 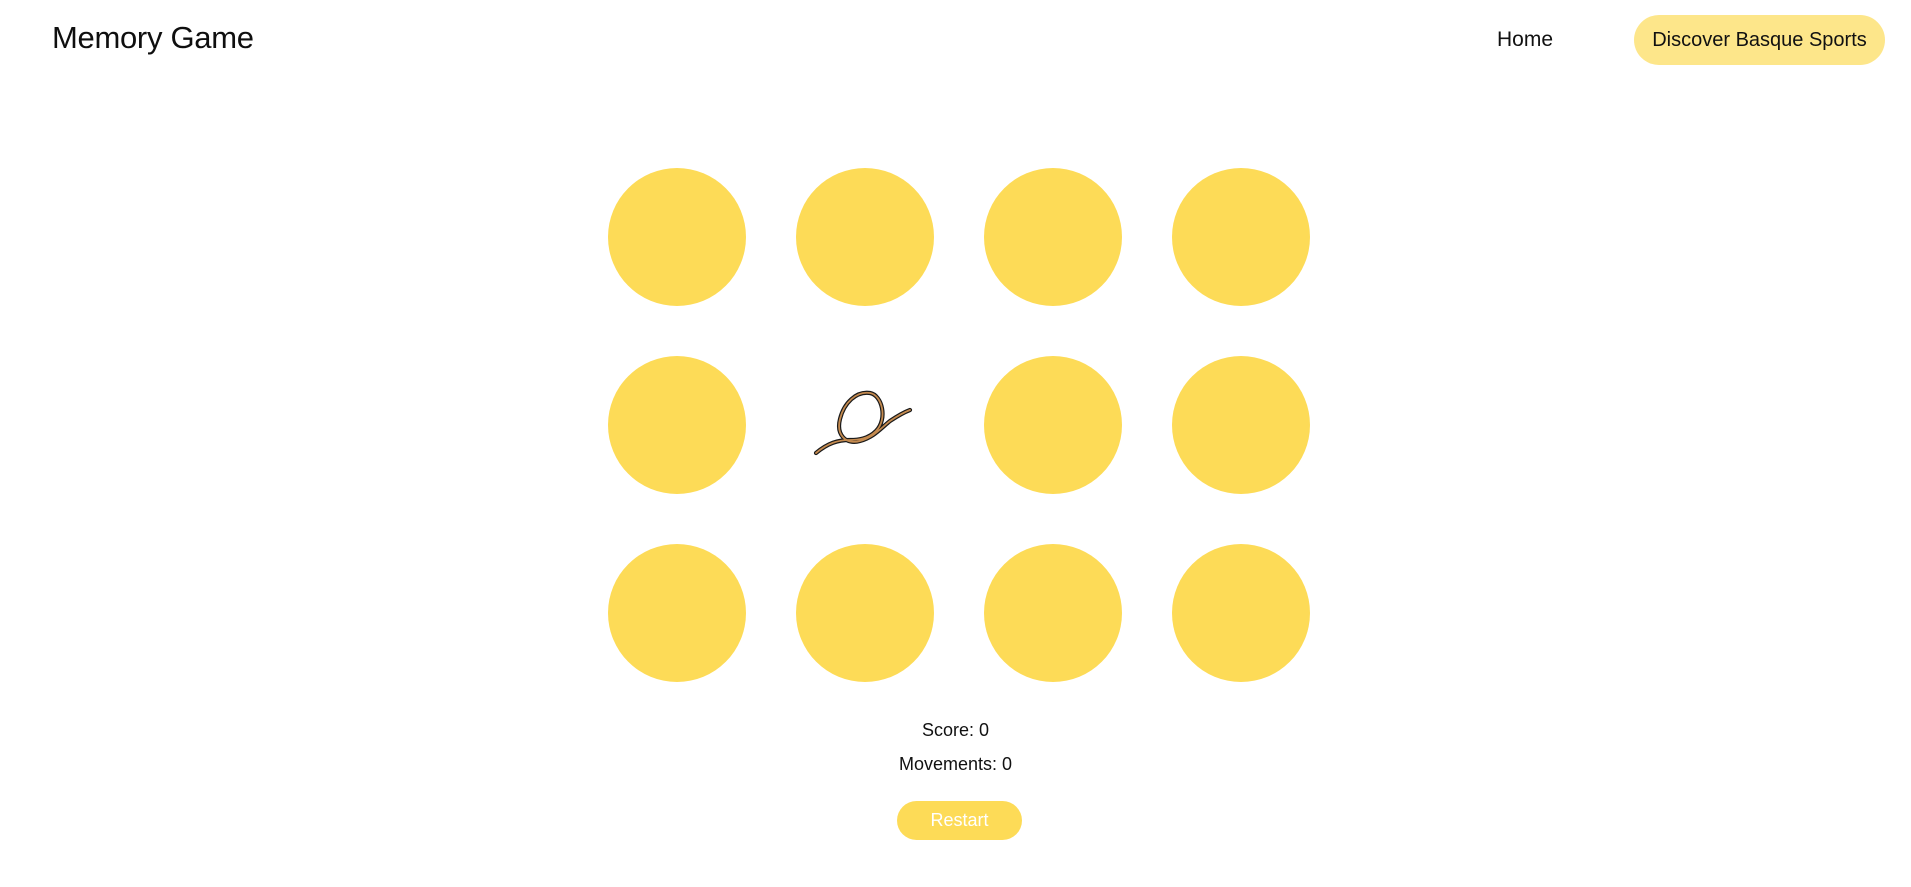 I want to click on page-title: Memory Game, so click(x=153, y=37).